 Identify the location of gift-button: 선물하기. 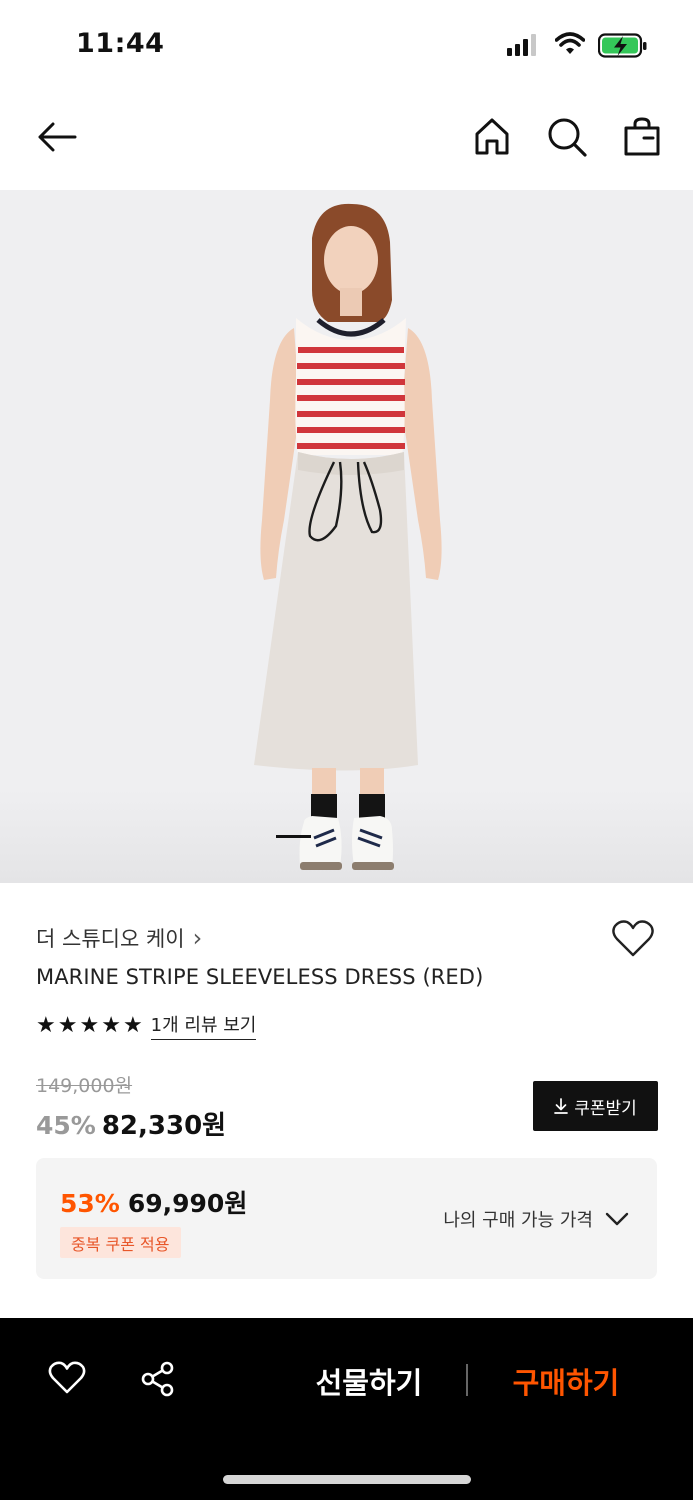
(369, 1381).